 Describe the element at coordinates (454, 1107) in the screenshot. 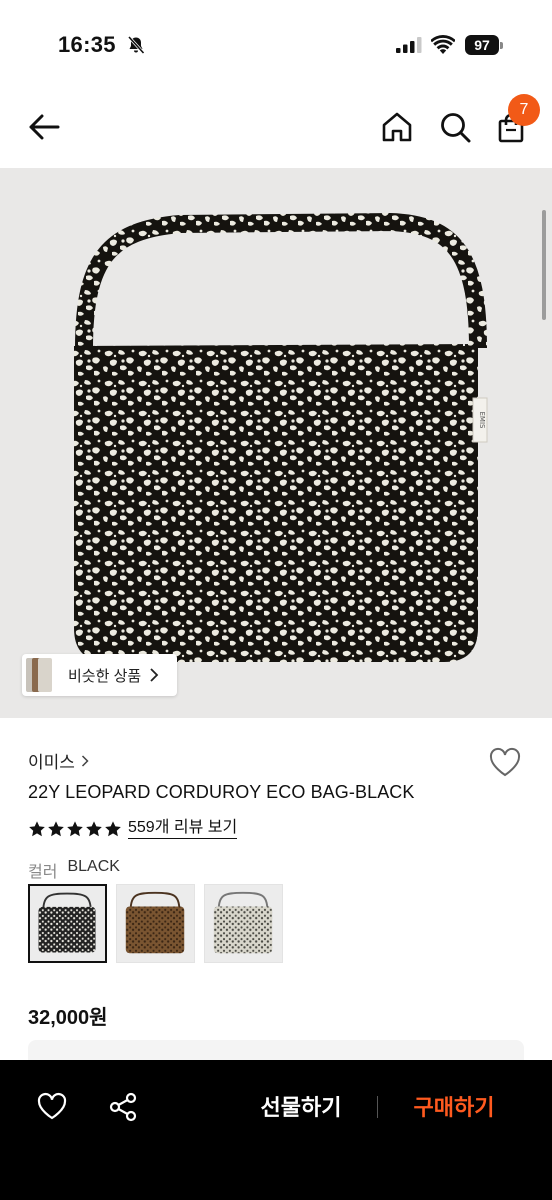

I see `buy-button: 구매하기` at that location.